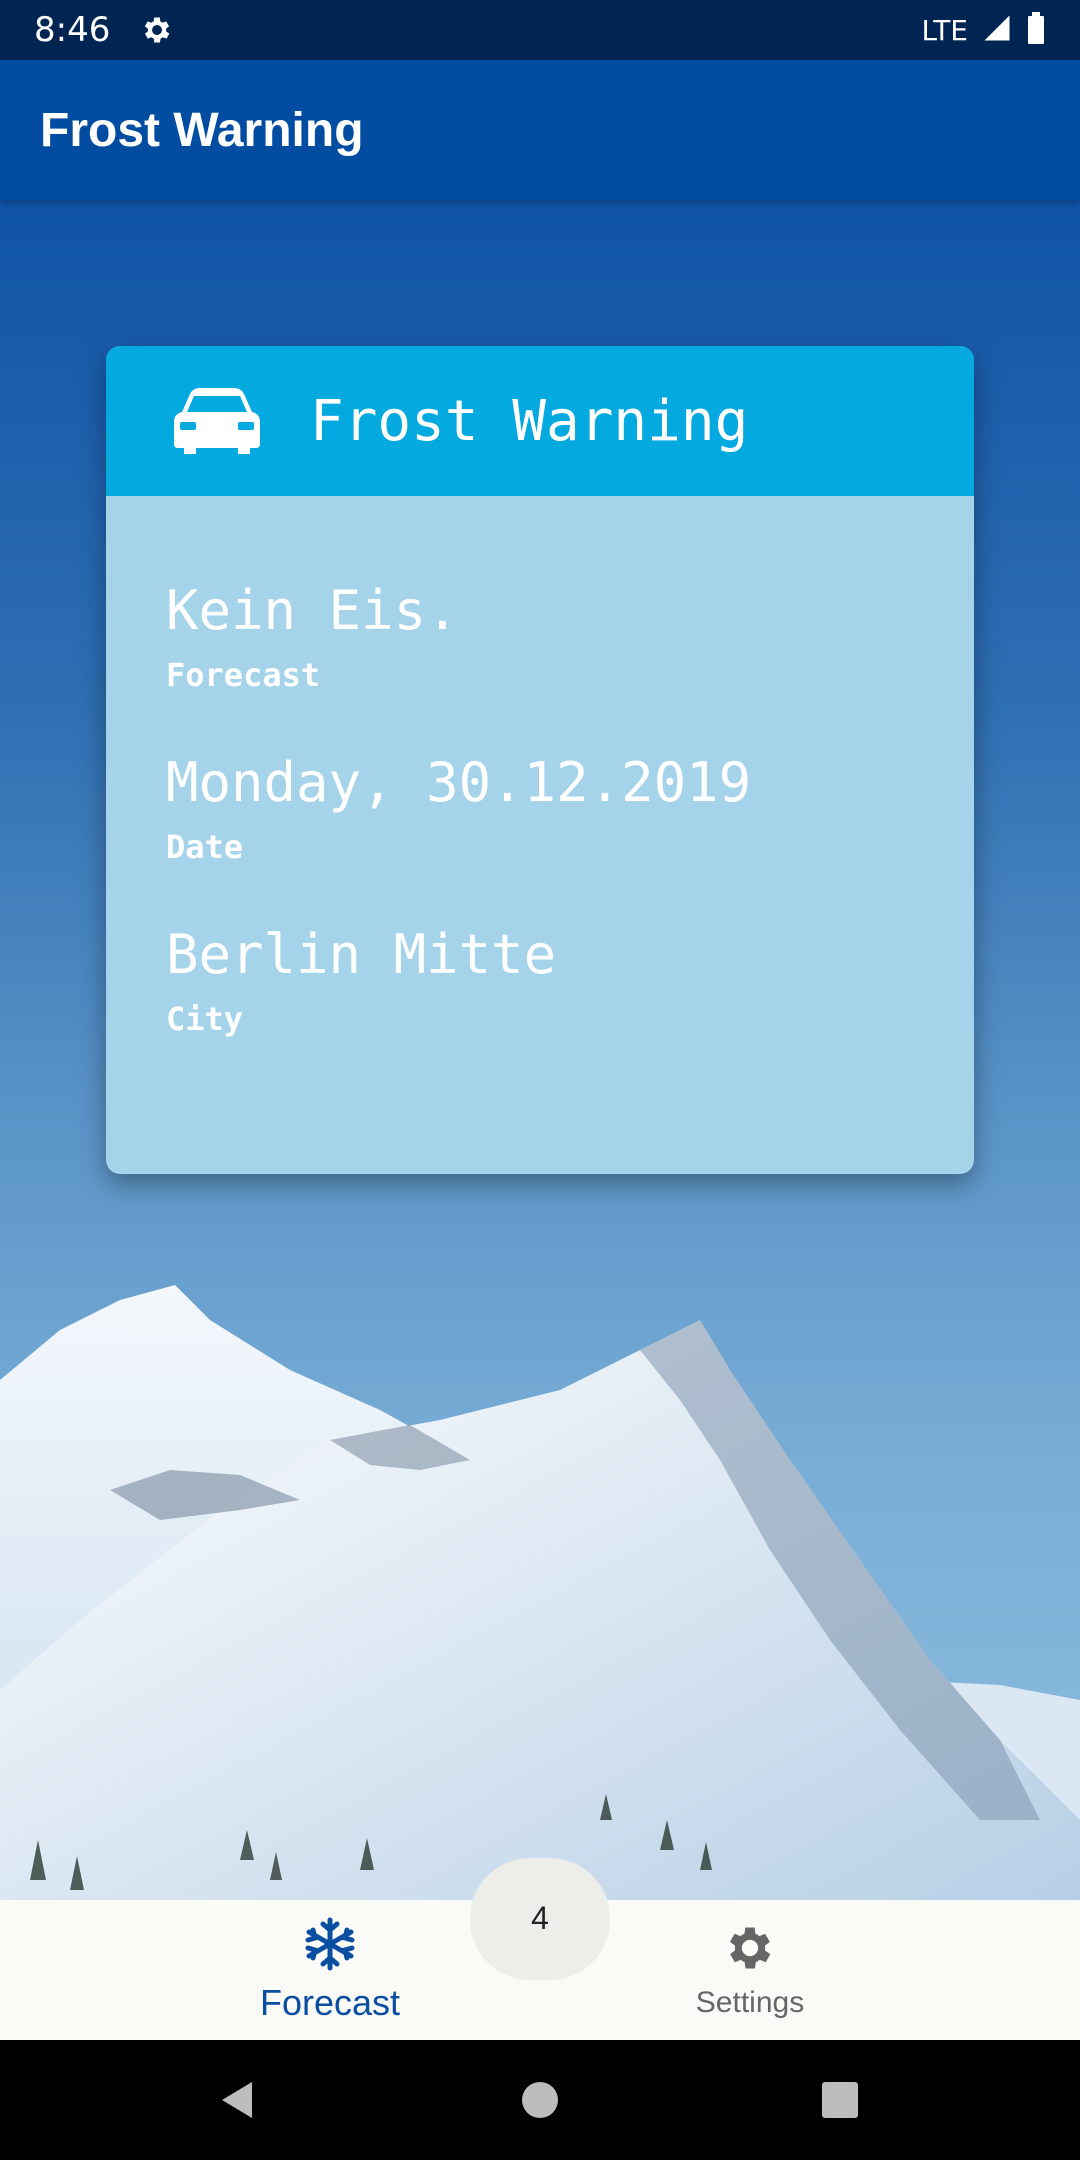  Describe the element at coordinates (361, 954) in the screenshot. I see `city-value: Berlin Mitte` at that location.